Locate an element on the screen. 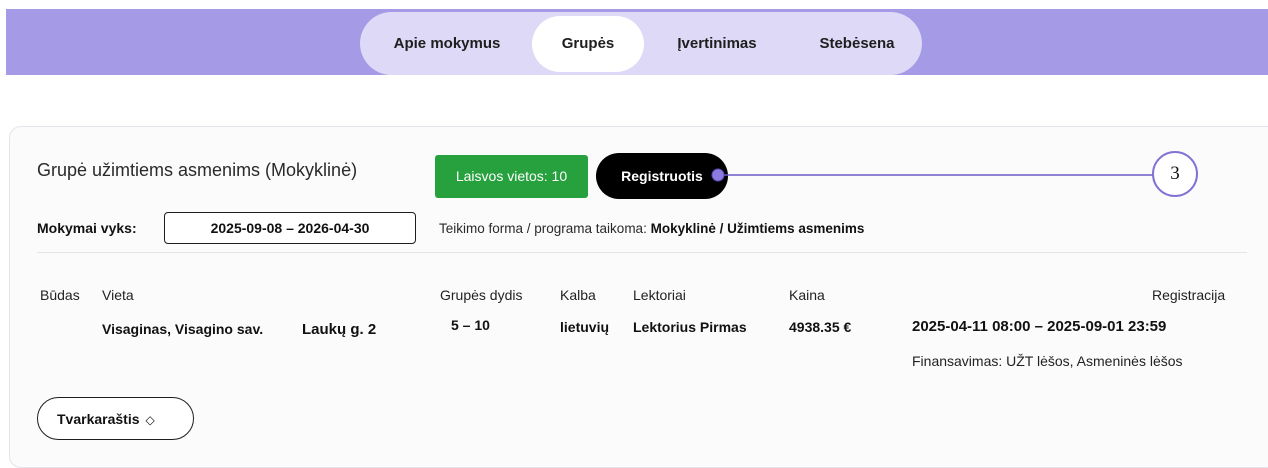  group-title: Grupė užimtiems asmenims (Mokyklinė) is located at coordinates (197, 170).